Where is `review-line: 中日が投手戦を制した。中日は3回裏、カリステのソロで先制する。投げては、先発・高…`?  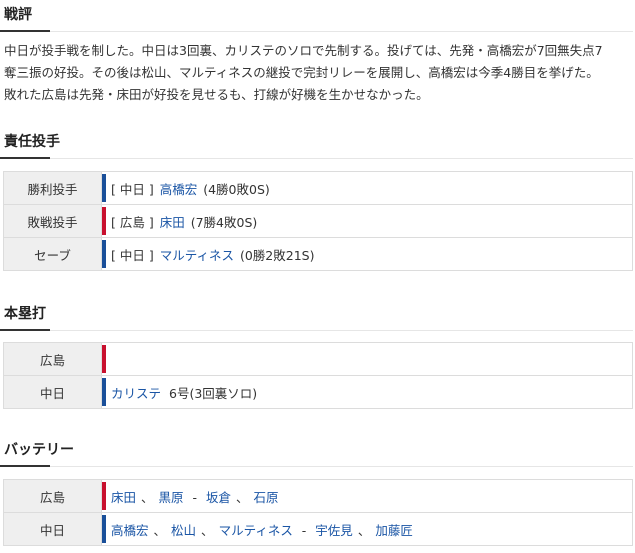
review-line: 中日が投手戦を制した。中日は3回裏、カリステのソロで先制する。投げては、先発・高… is located at coordinates (303, 50).